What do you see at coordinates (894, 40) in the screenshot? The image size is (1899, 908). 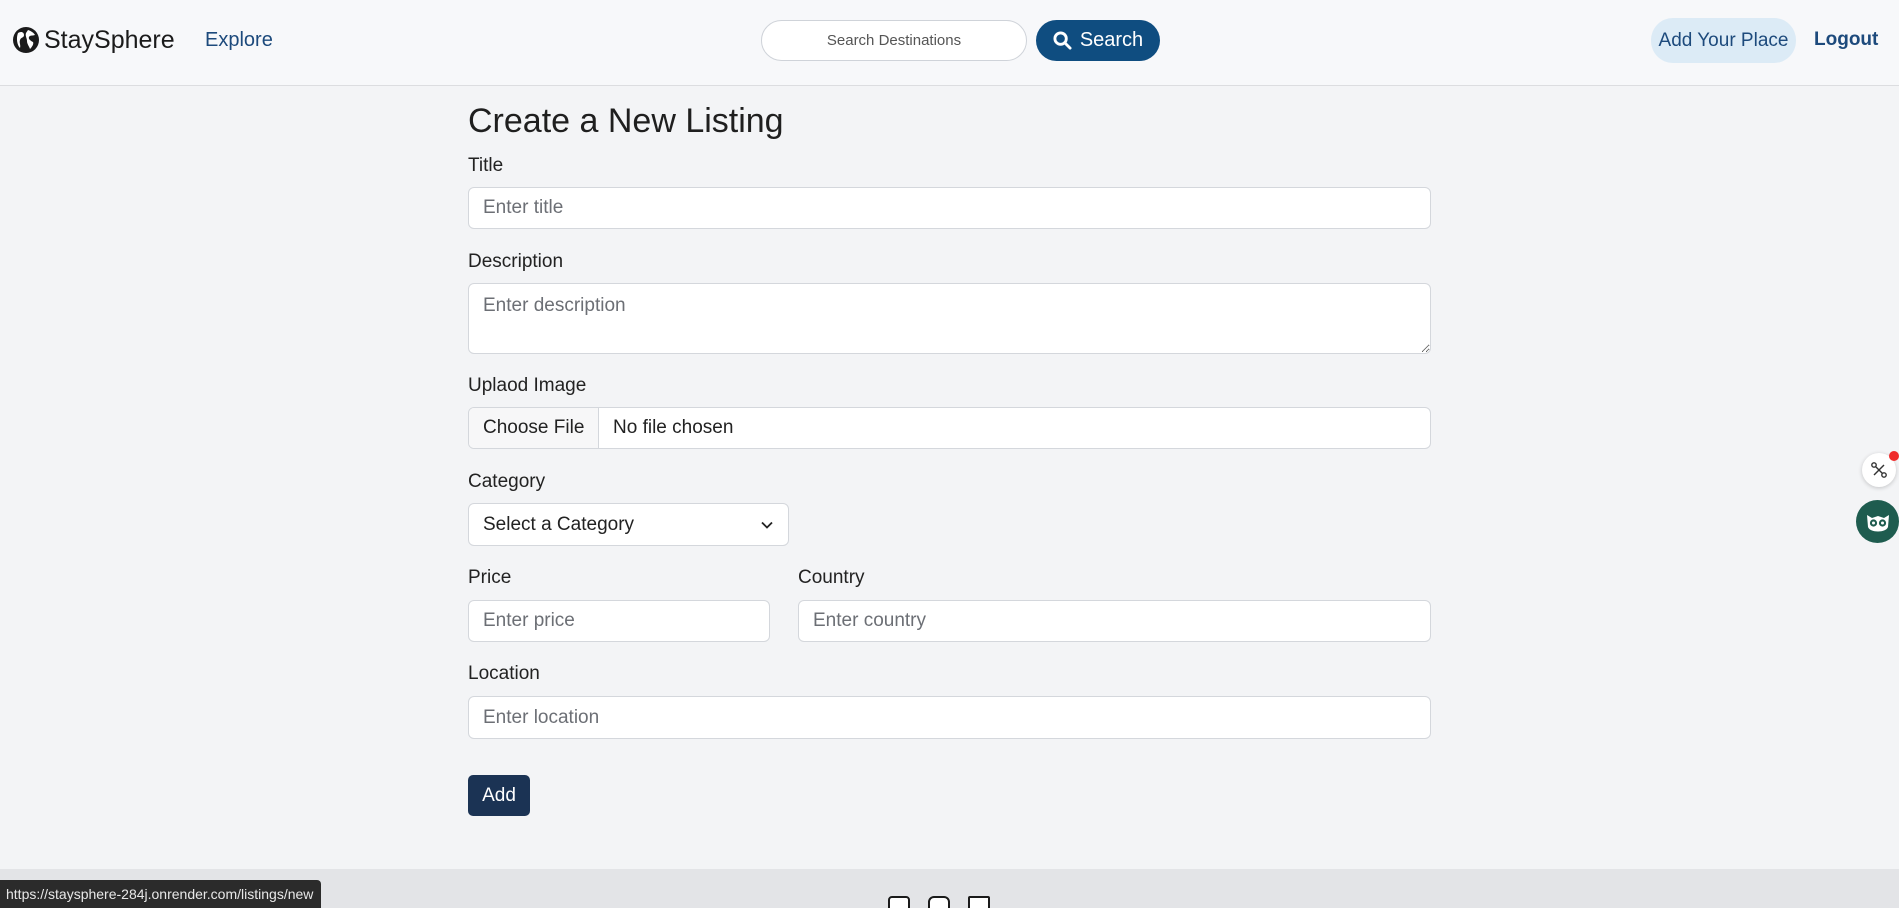 I see `search-input` at bounding box center [894, 40].